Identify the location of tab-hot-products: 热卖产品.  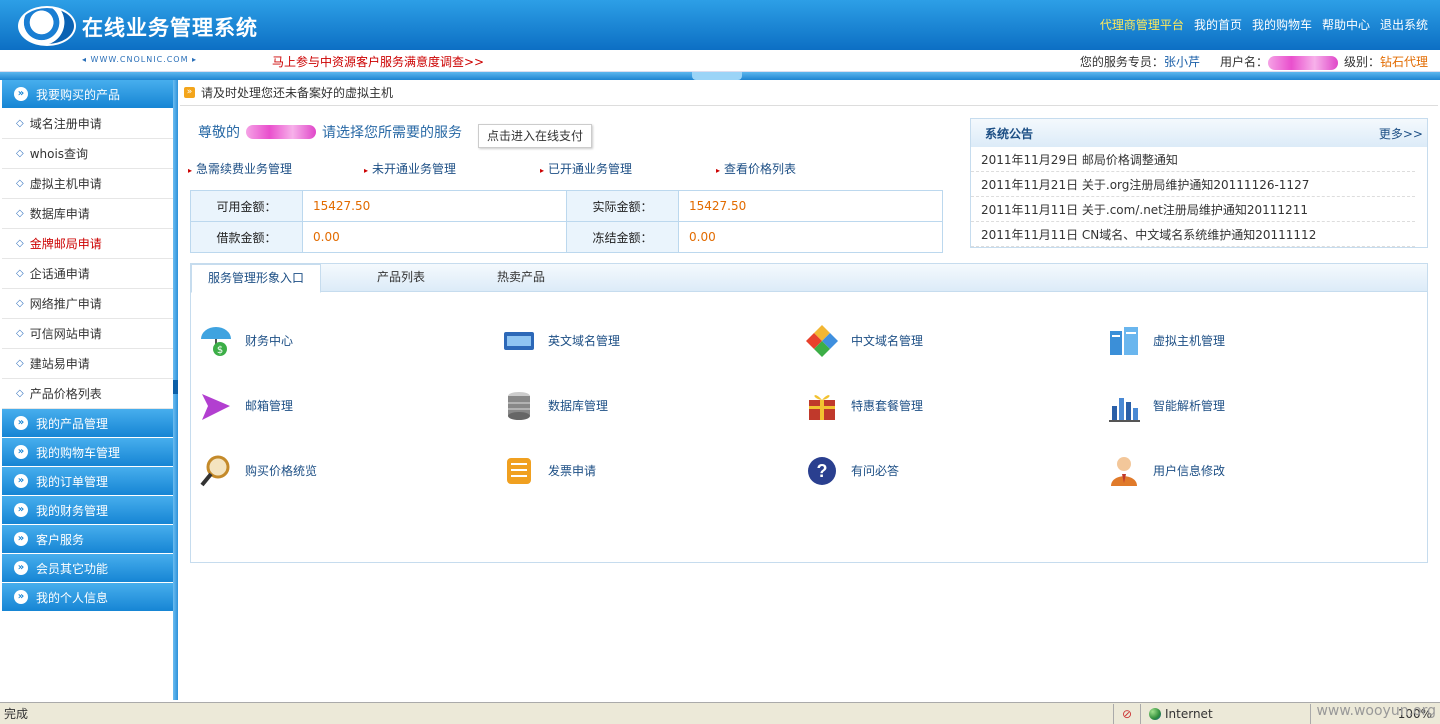
(521, 278).